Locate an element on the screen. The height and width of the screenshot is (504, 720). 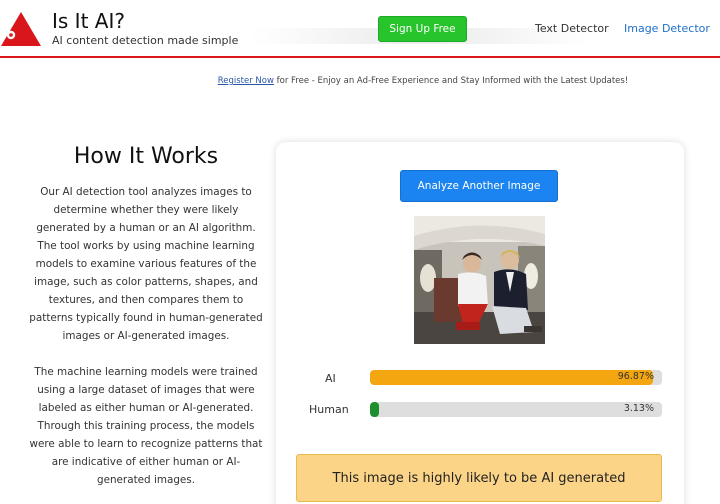
analyzed-photo is located at coordinates (479, 280).